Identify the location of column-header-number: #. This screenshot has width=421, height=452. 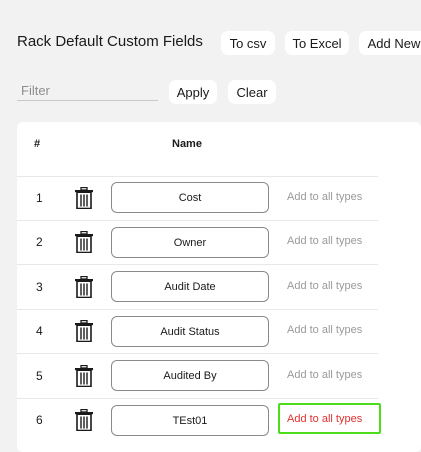
(37, 144).